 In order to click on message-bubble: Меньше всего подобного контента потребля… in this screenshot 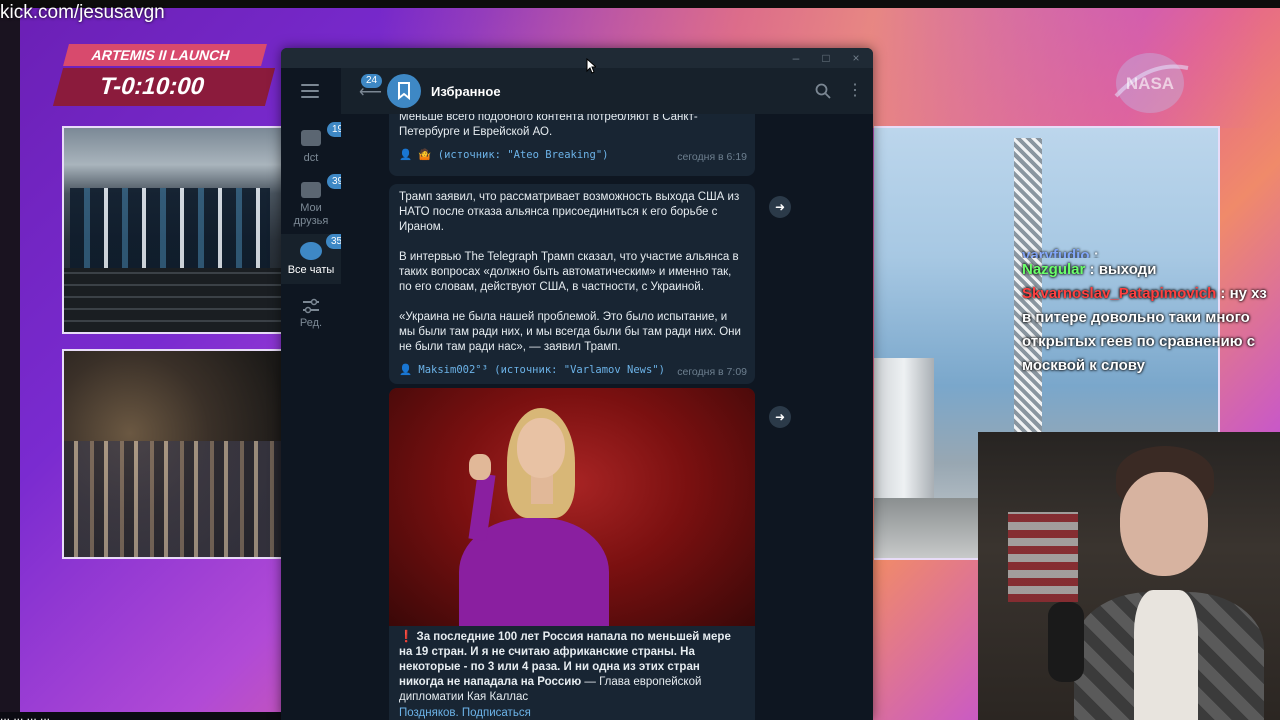, I will do `click(572, 145)`.